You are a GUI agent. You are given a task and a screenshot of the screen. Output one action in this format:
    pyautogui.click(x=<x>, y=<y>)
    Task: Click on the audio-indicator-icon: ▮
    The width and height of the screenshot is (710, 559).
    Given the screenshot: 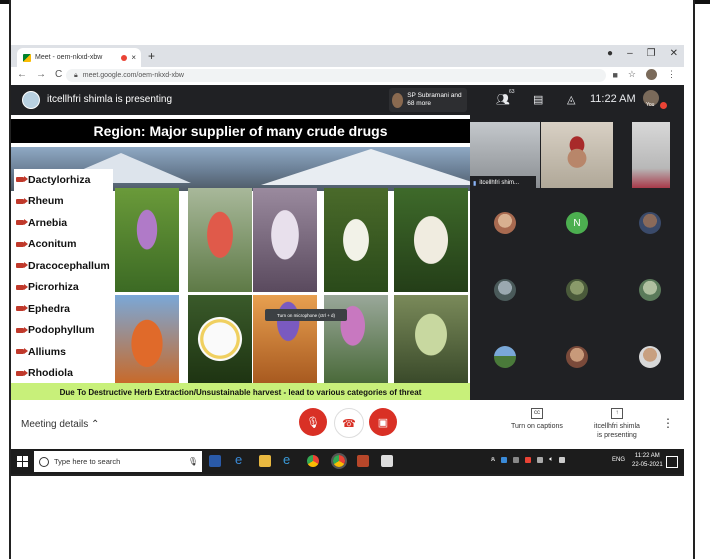 What is the action you would take?
    pyautogui.click(x=475, y=183)
    